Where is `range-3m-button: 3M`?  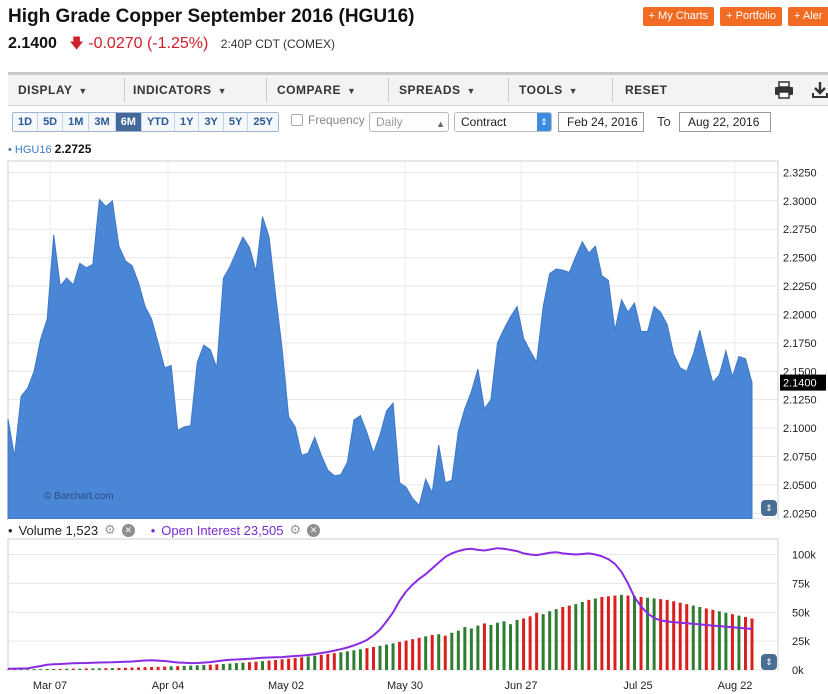
range-3m-button: 3M is located at coordinates (102, 122).